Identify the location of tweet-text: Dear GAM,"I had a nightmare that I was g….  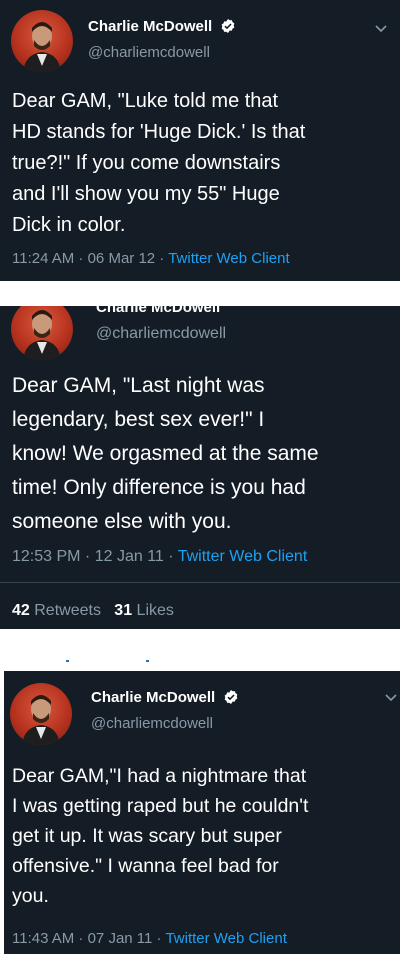
(160, 836).